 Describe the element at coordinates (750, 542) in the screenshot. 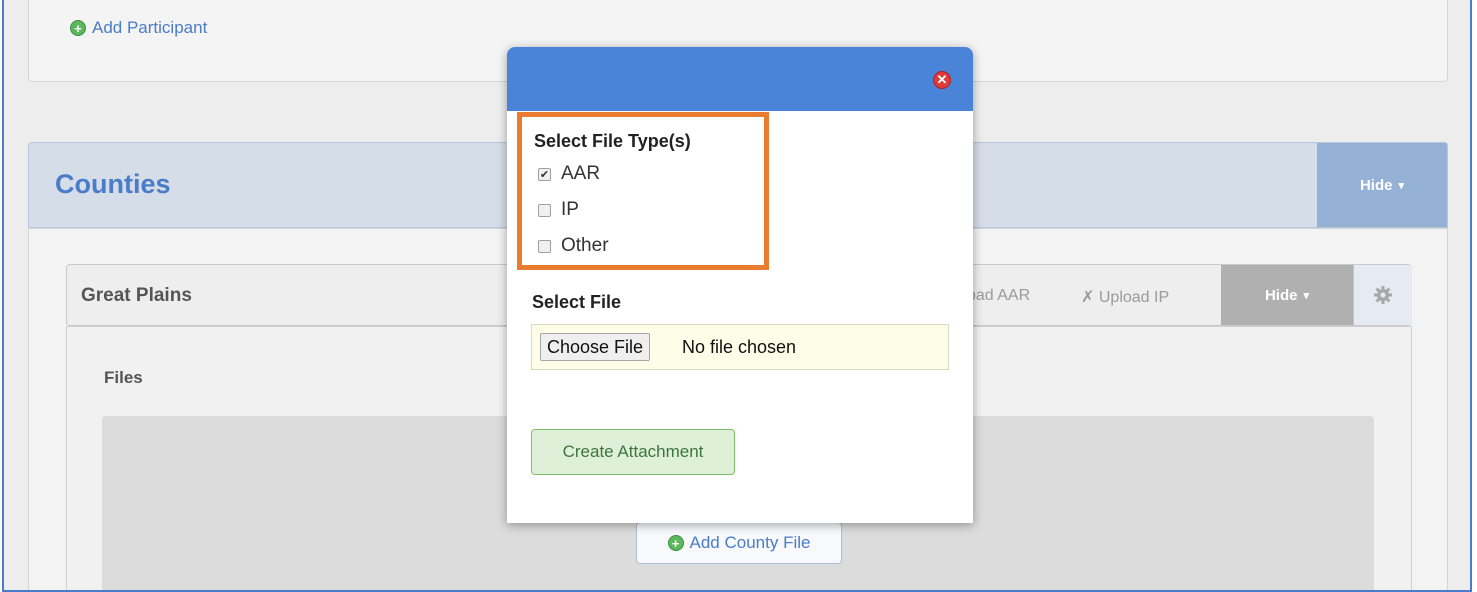

I see `add-county-file-label: Add County File` at that location.